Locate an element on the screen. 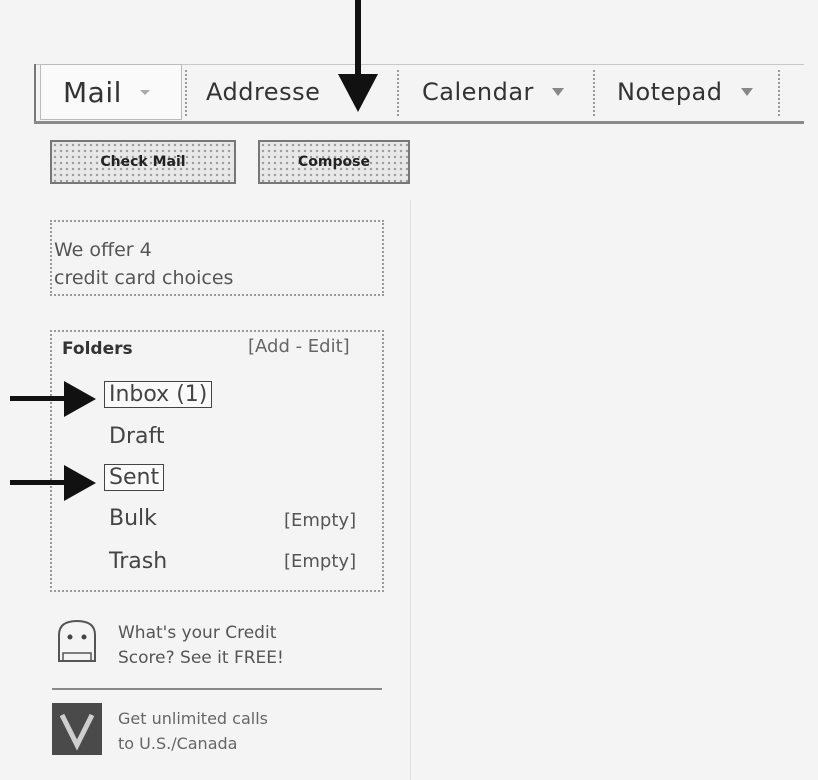 The image size is (818, 780). tab-addresses: Addresse is located at coordinates (263, 92).